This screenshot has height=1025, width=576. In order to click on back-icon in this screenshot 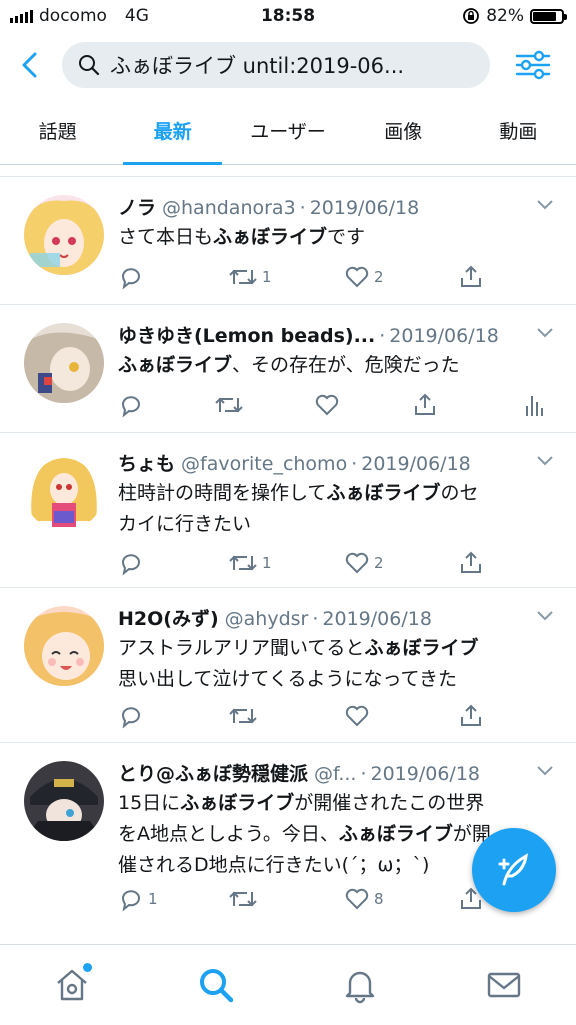, I will do `click(31, 65)`.